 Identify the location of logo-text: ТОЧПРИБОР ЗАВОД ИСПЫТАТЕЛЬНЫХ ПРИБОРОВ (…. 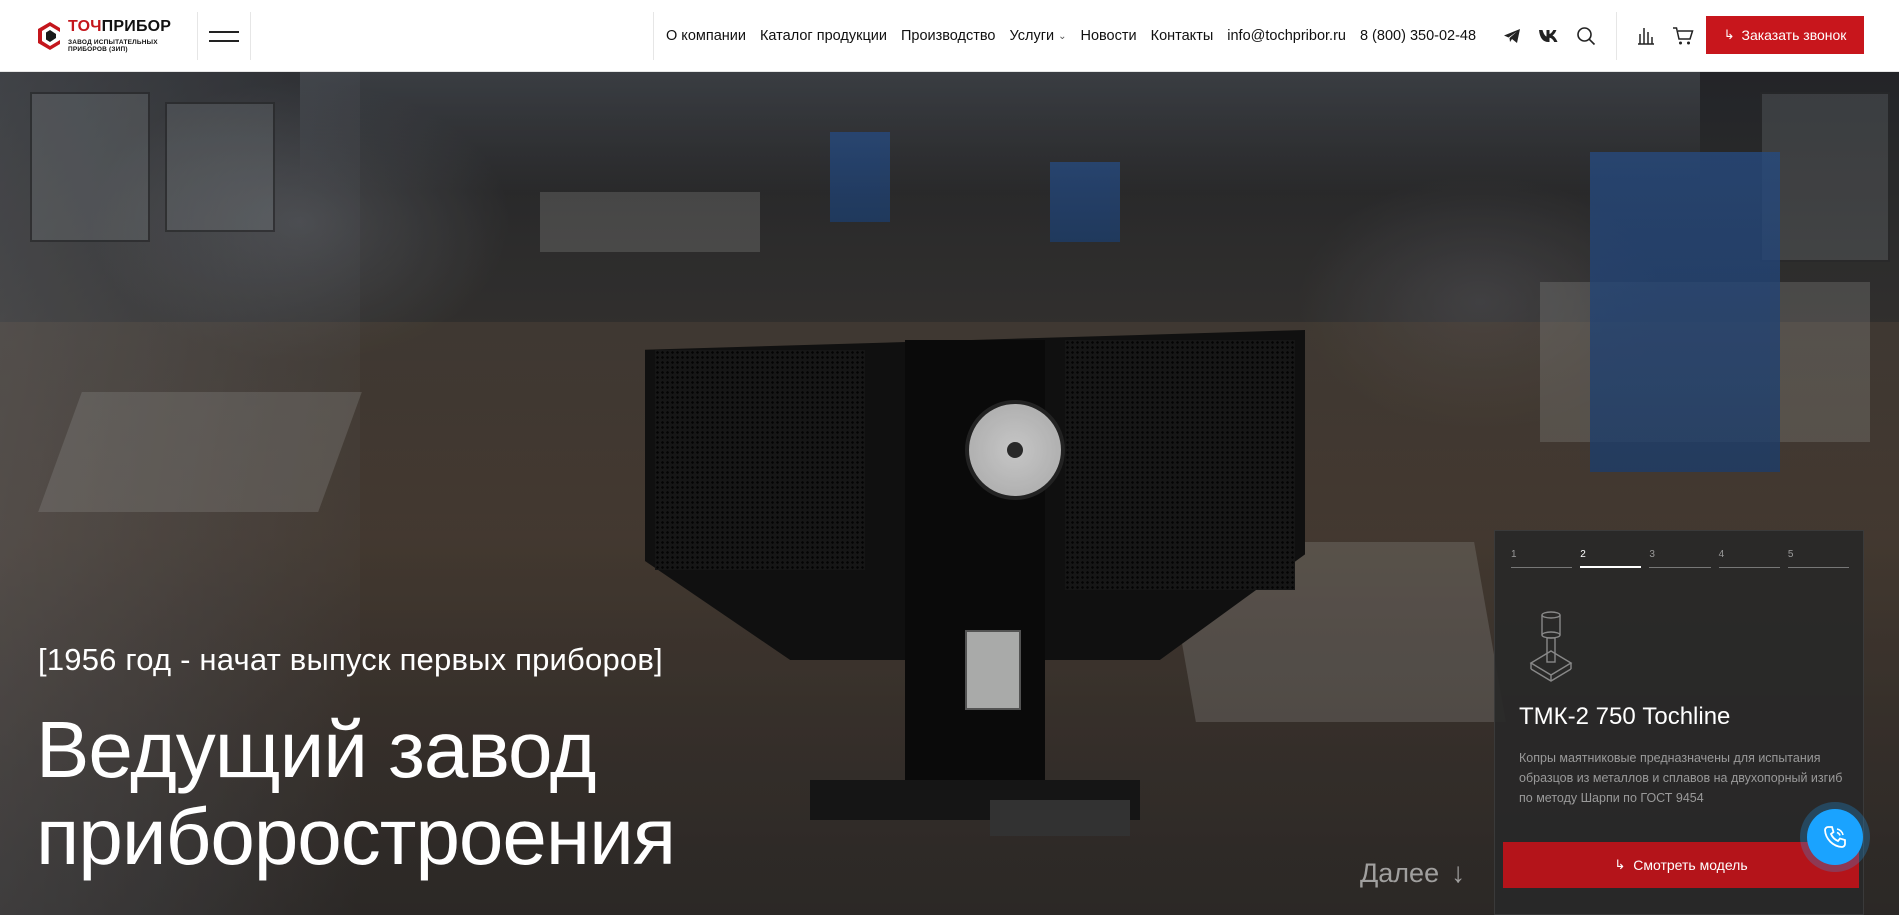
(119, 36).